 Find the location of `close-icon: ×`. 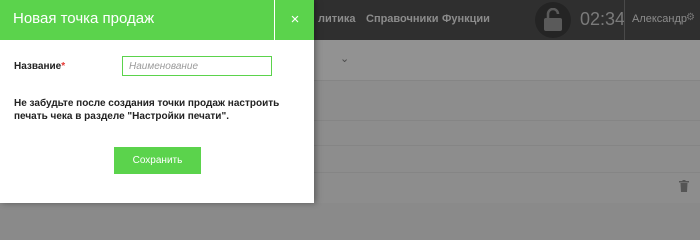

close-icon: × is located at coordinates (295, 19).